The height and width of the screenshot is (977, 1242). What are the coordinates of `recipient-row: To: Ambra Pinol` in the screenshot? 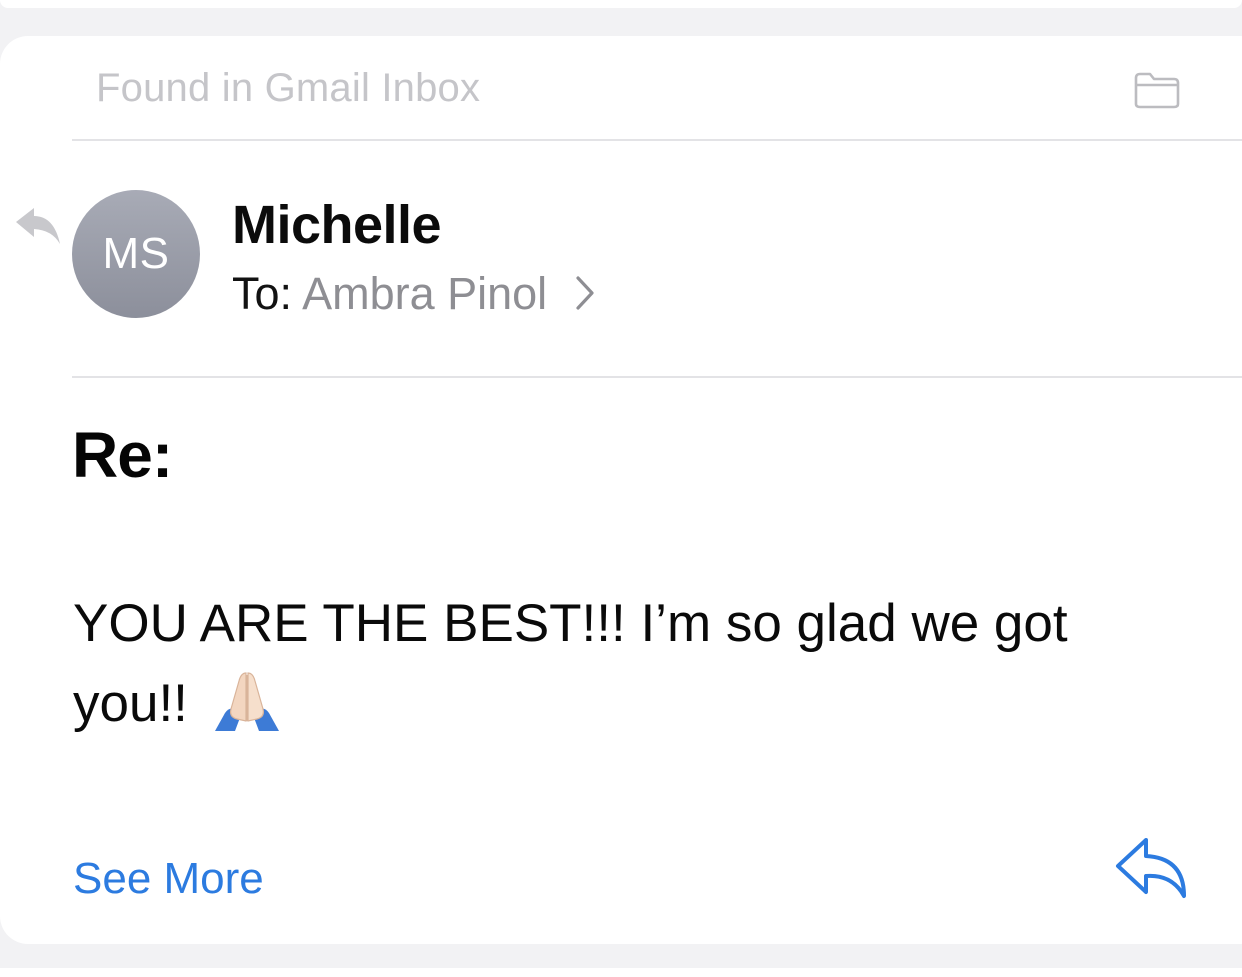 It's located at (414, 294).